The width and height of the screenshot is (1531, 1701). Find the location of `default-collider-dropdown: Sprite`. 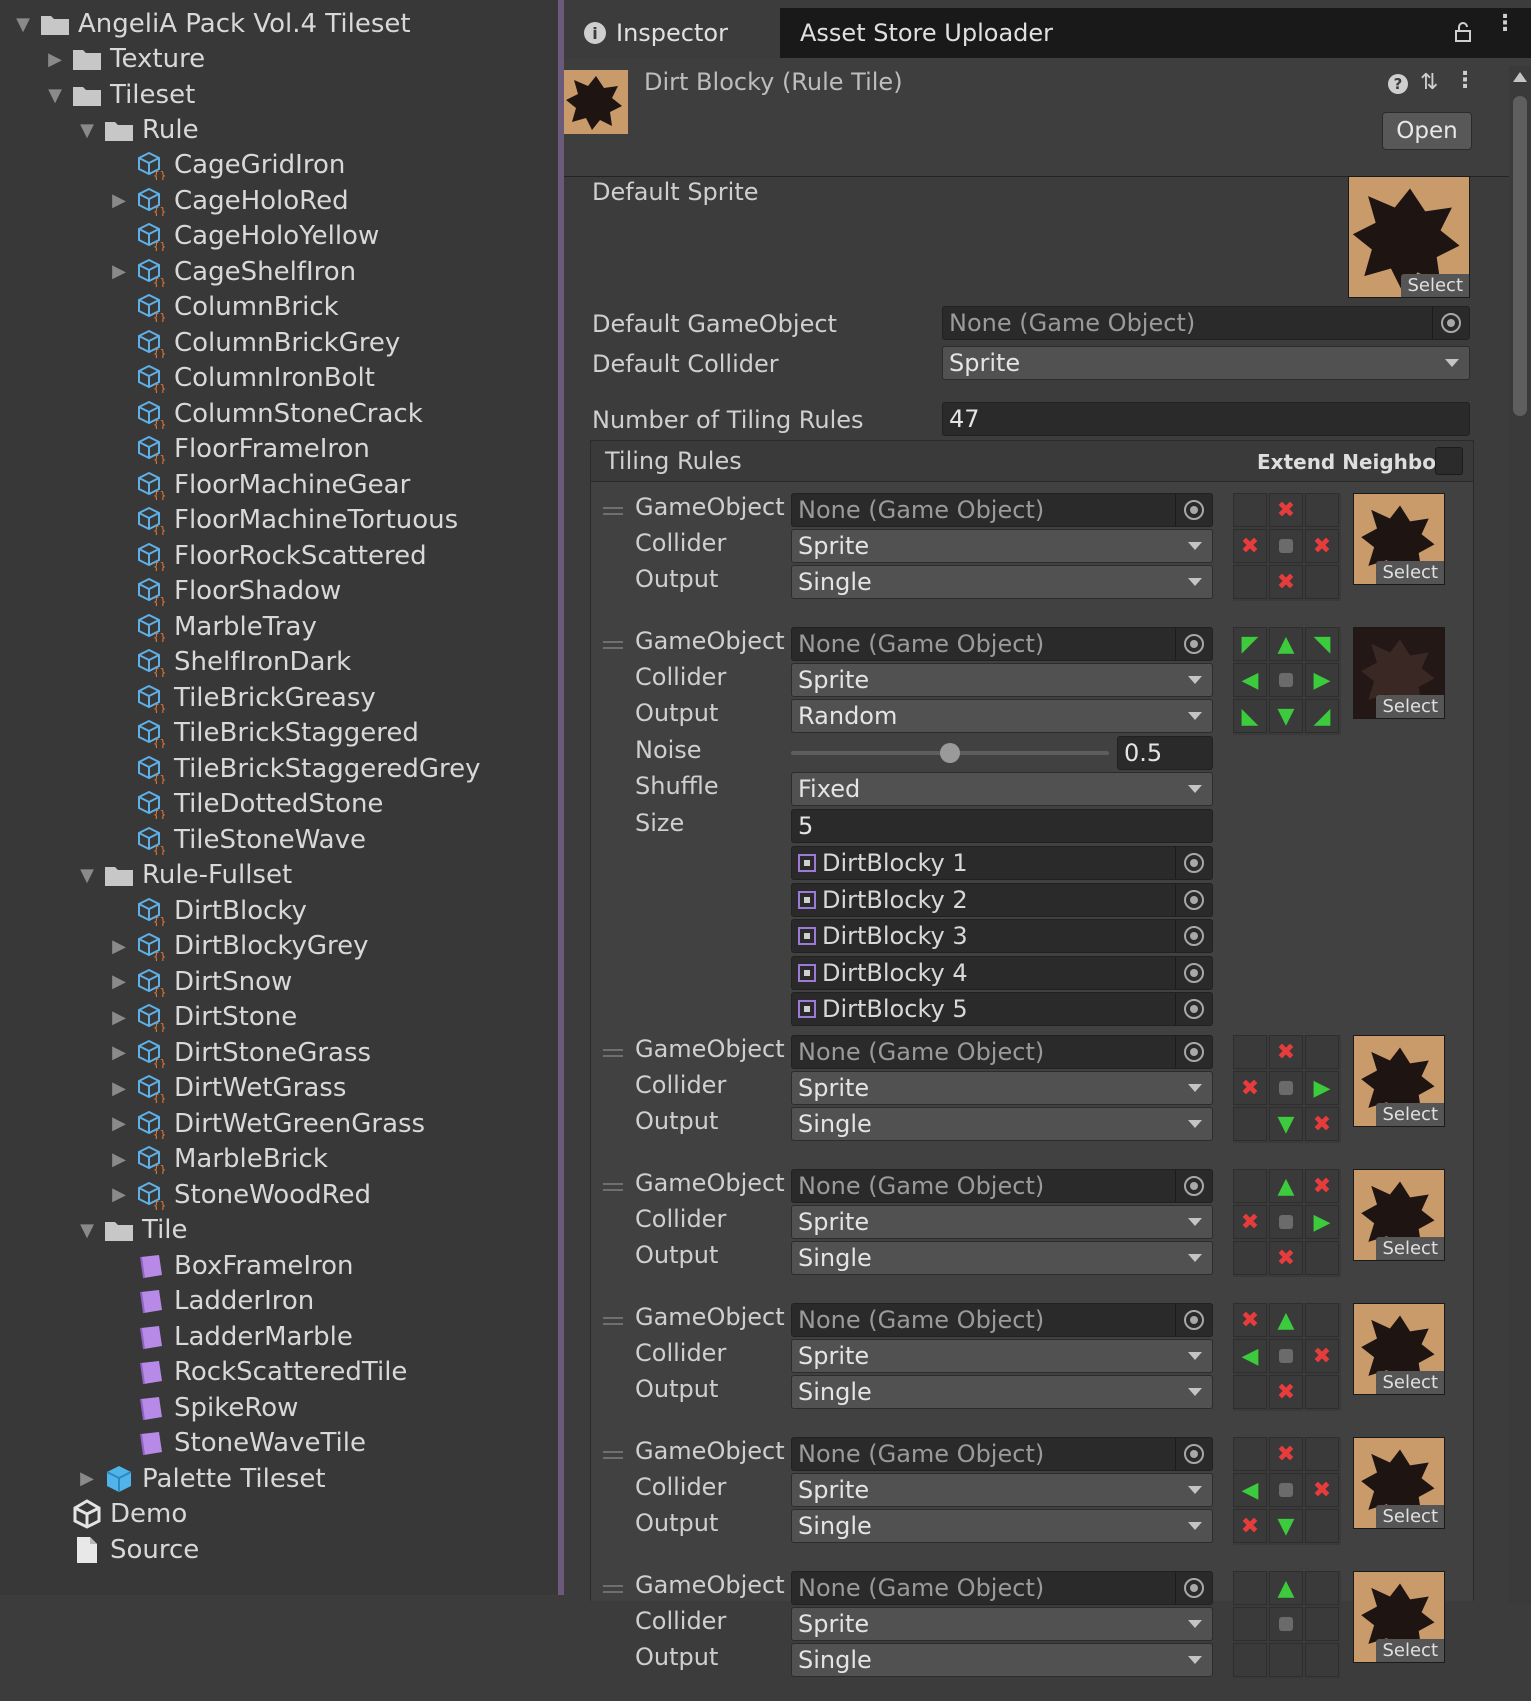

default-collider-dropdown: Sprite is located at coordinates (1206, 363).